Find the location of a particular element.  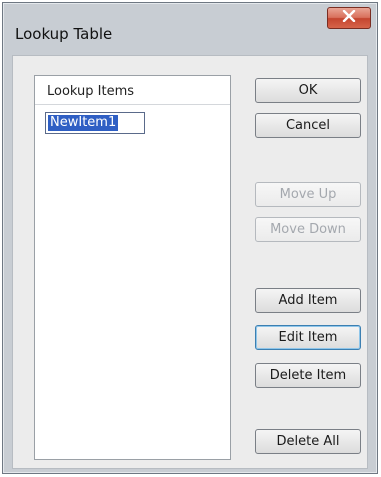

delete-all-button: Delete All is located at coordinates (308, 441).